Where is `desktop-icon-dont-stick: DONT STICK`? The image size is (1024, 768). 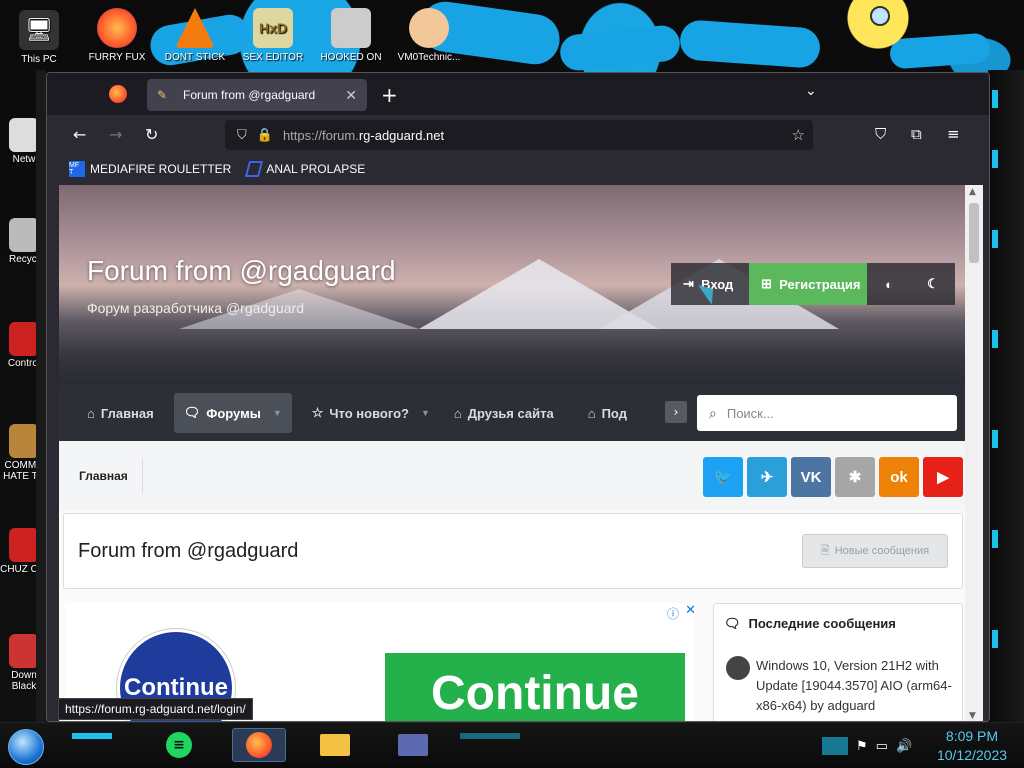
desktop-icon-dont-stick: DONT STICK is located at coordinates (195, 35).